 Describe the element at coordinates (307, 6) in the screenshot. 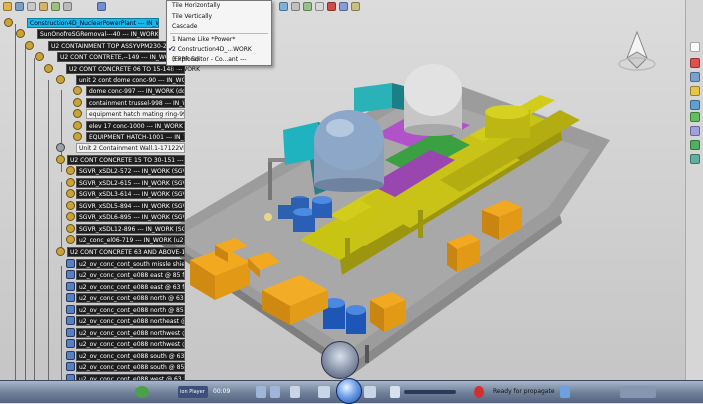

I see `pan-icon` at that location.